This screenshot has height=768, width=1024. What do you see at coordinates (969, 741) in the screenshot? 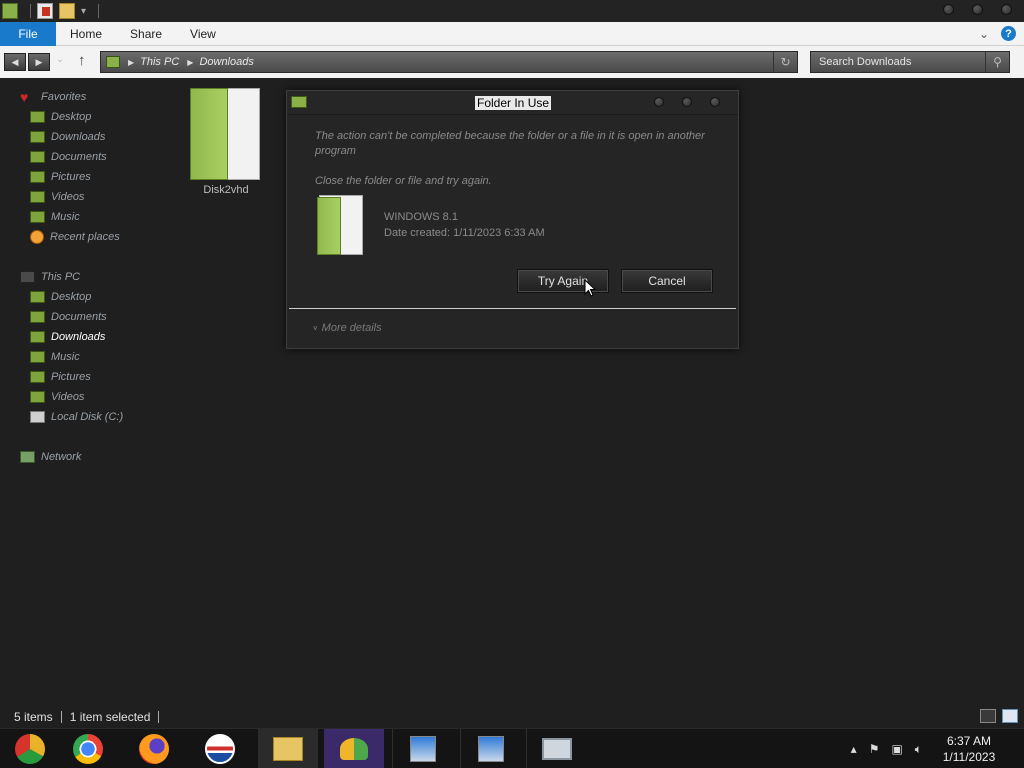
I see `clock-time: 6:37 AM` at bounding box center [969, 741].